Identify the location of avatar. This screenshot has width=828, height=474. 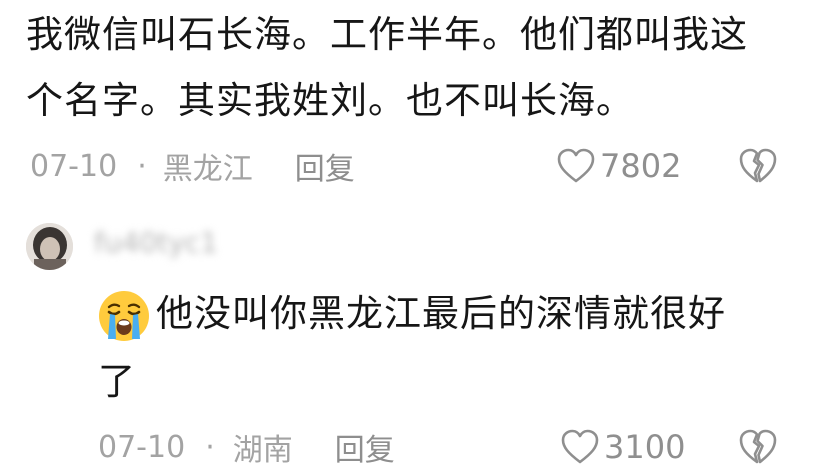
(49, 246).